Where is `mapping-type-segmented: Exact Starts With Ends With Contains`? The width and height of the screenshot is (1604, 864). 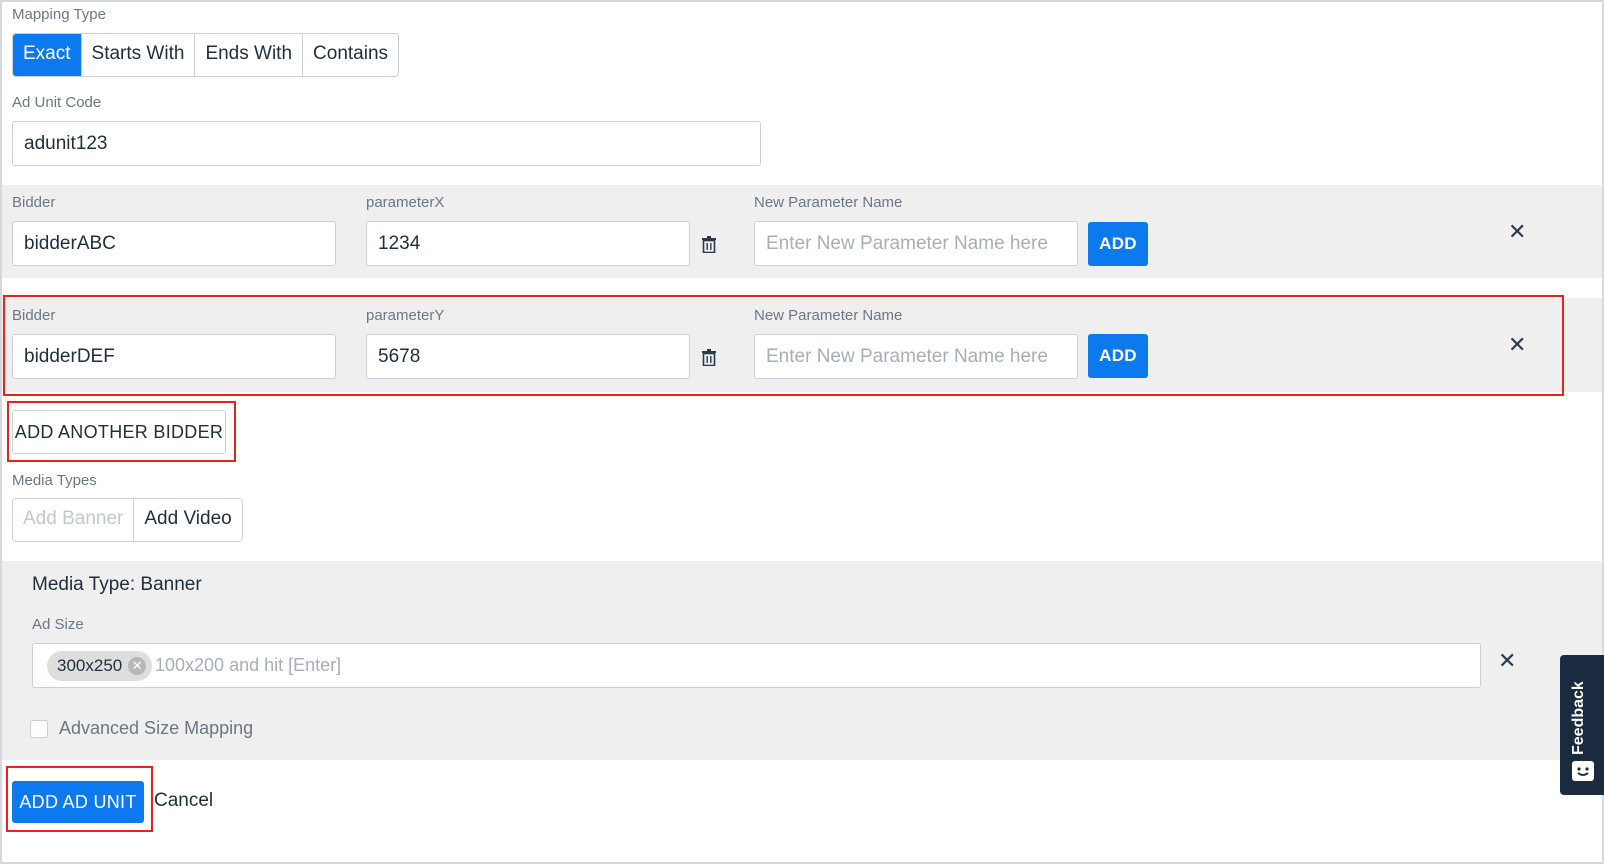
mapping-type-segmented: Exact Starts With Ends With Contains is located at coordinates (206, 55).